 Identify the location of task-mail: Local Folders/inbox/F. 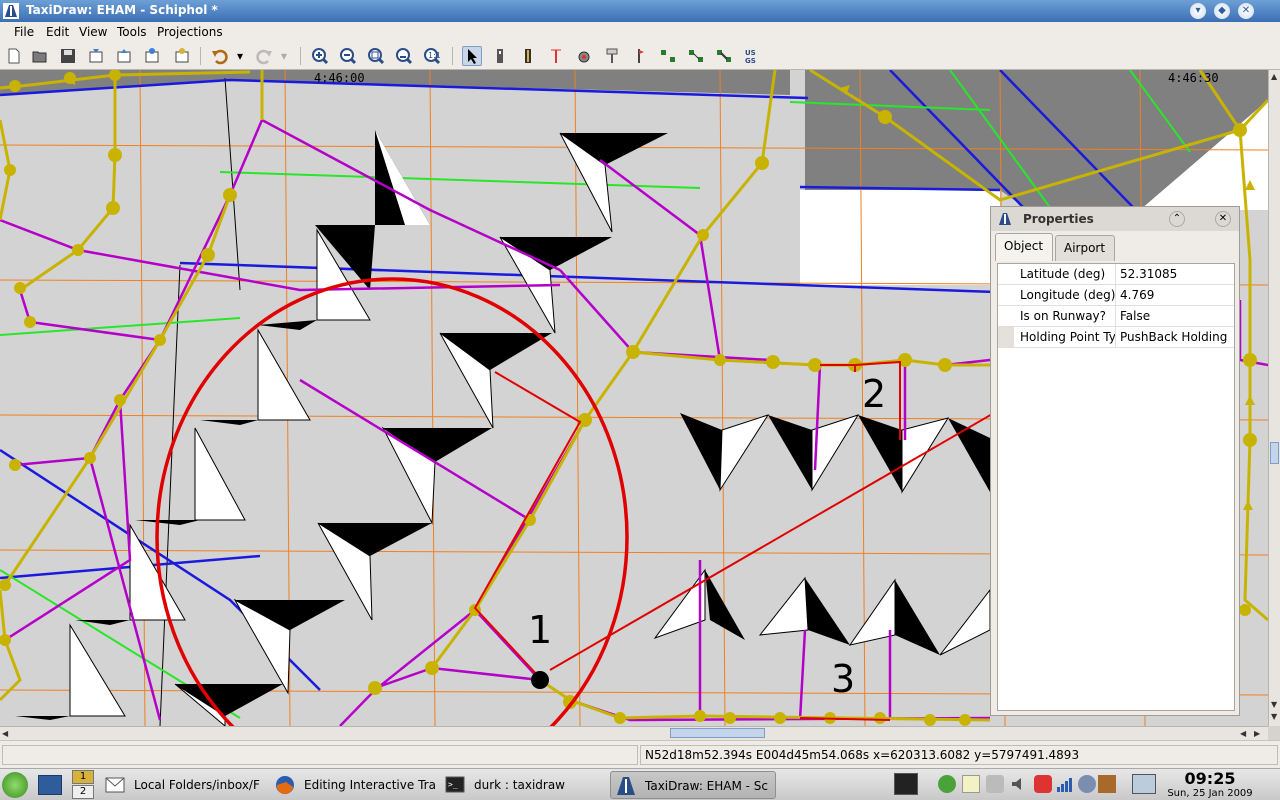
(183, 785).